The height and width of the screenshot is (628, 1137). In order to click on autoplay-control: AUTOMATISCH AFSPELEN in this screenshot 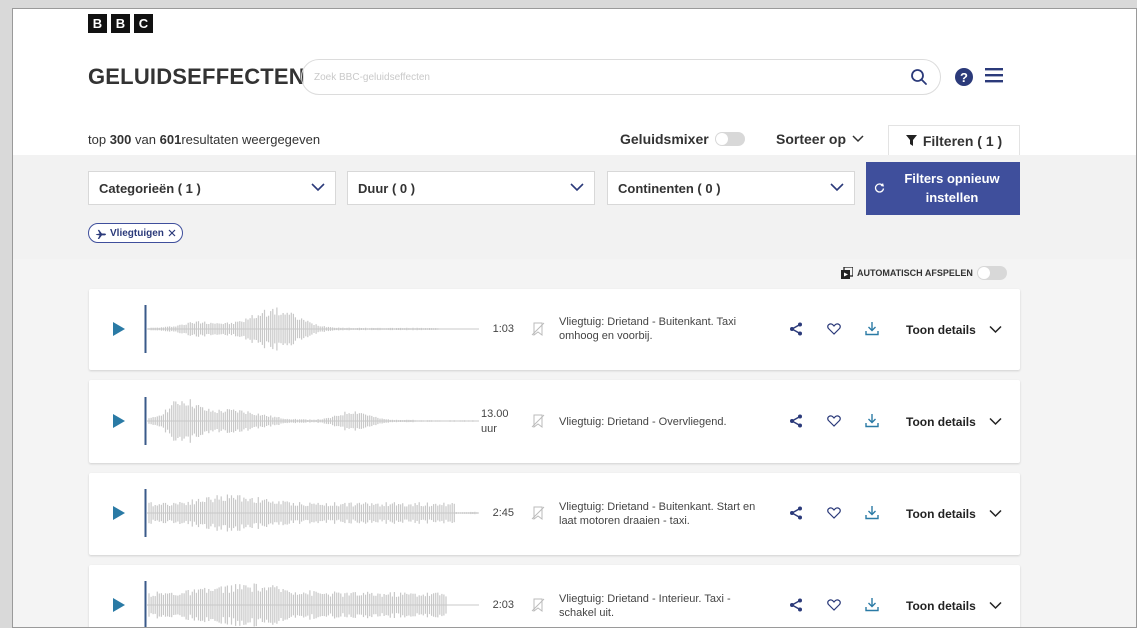, I will do `click(924, 273)`.